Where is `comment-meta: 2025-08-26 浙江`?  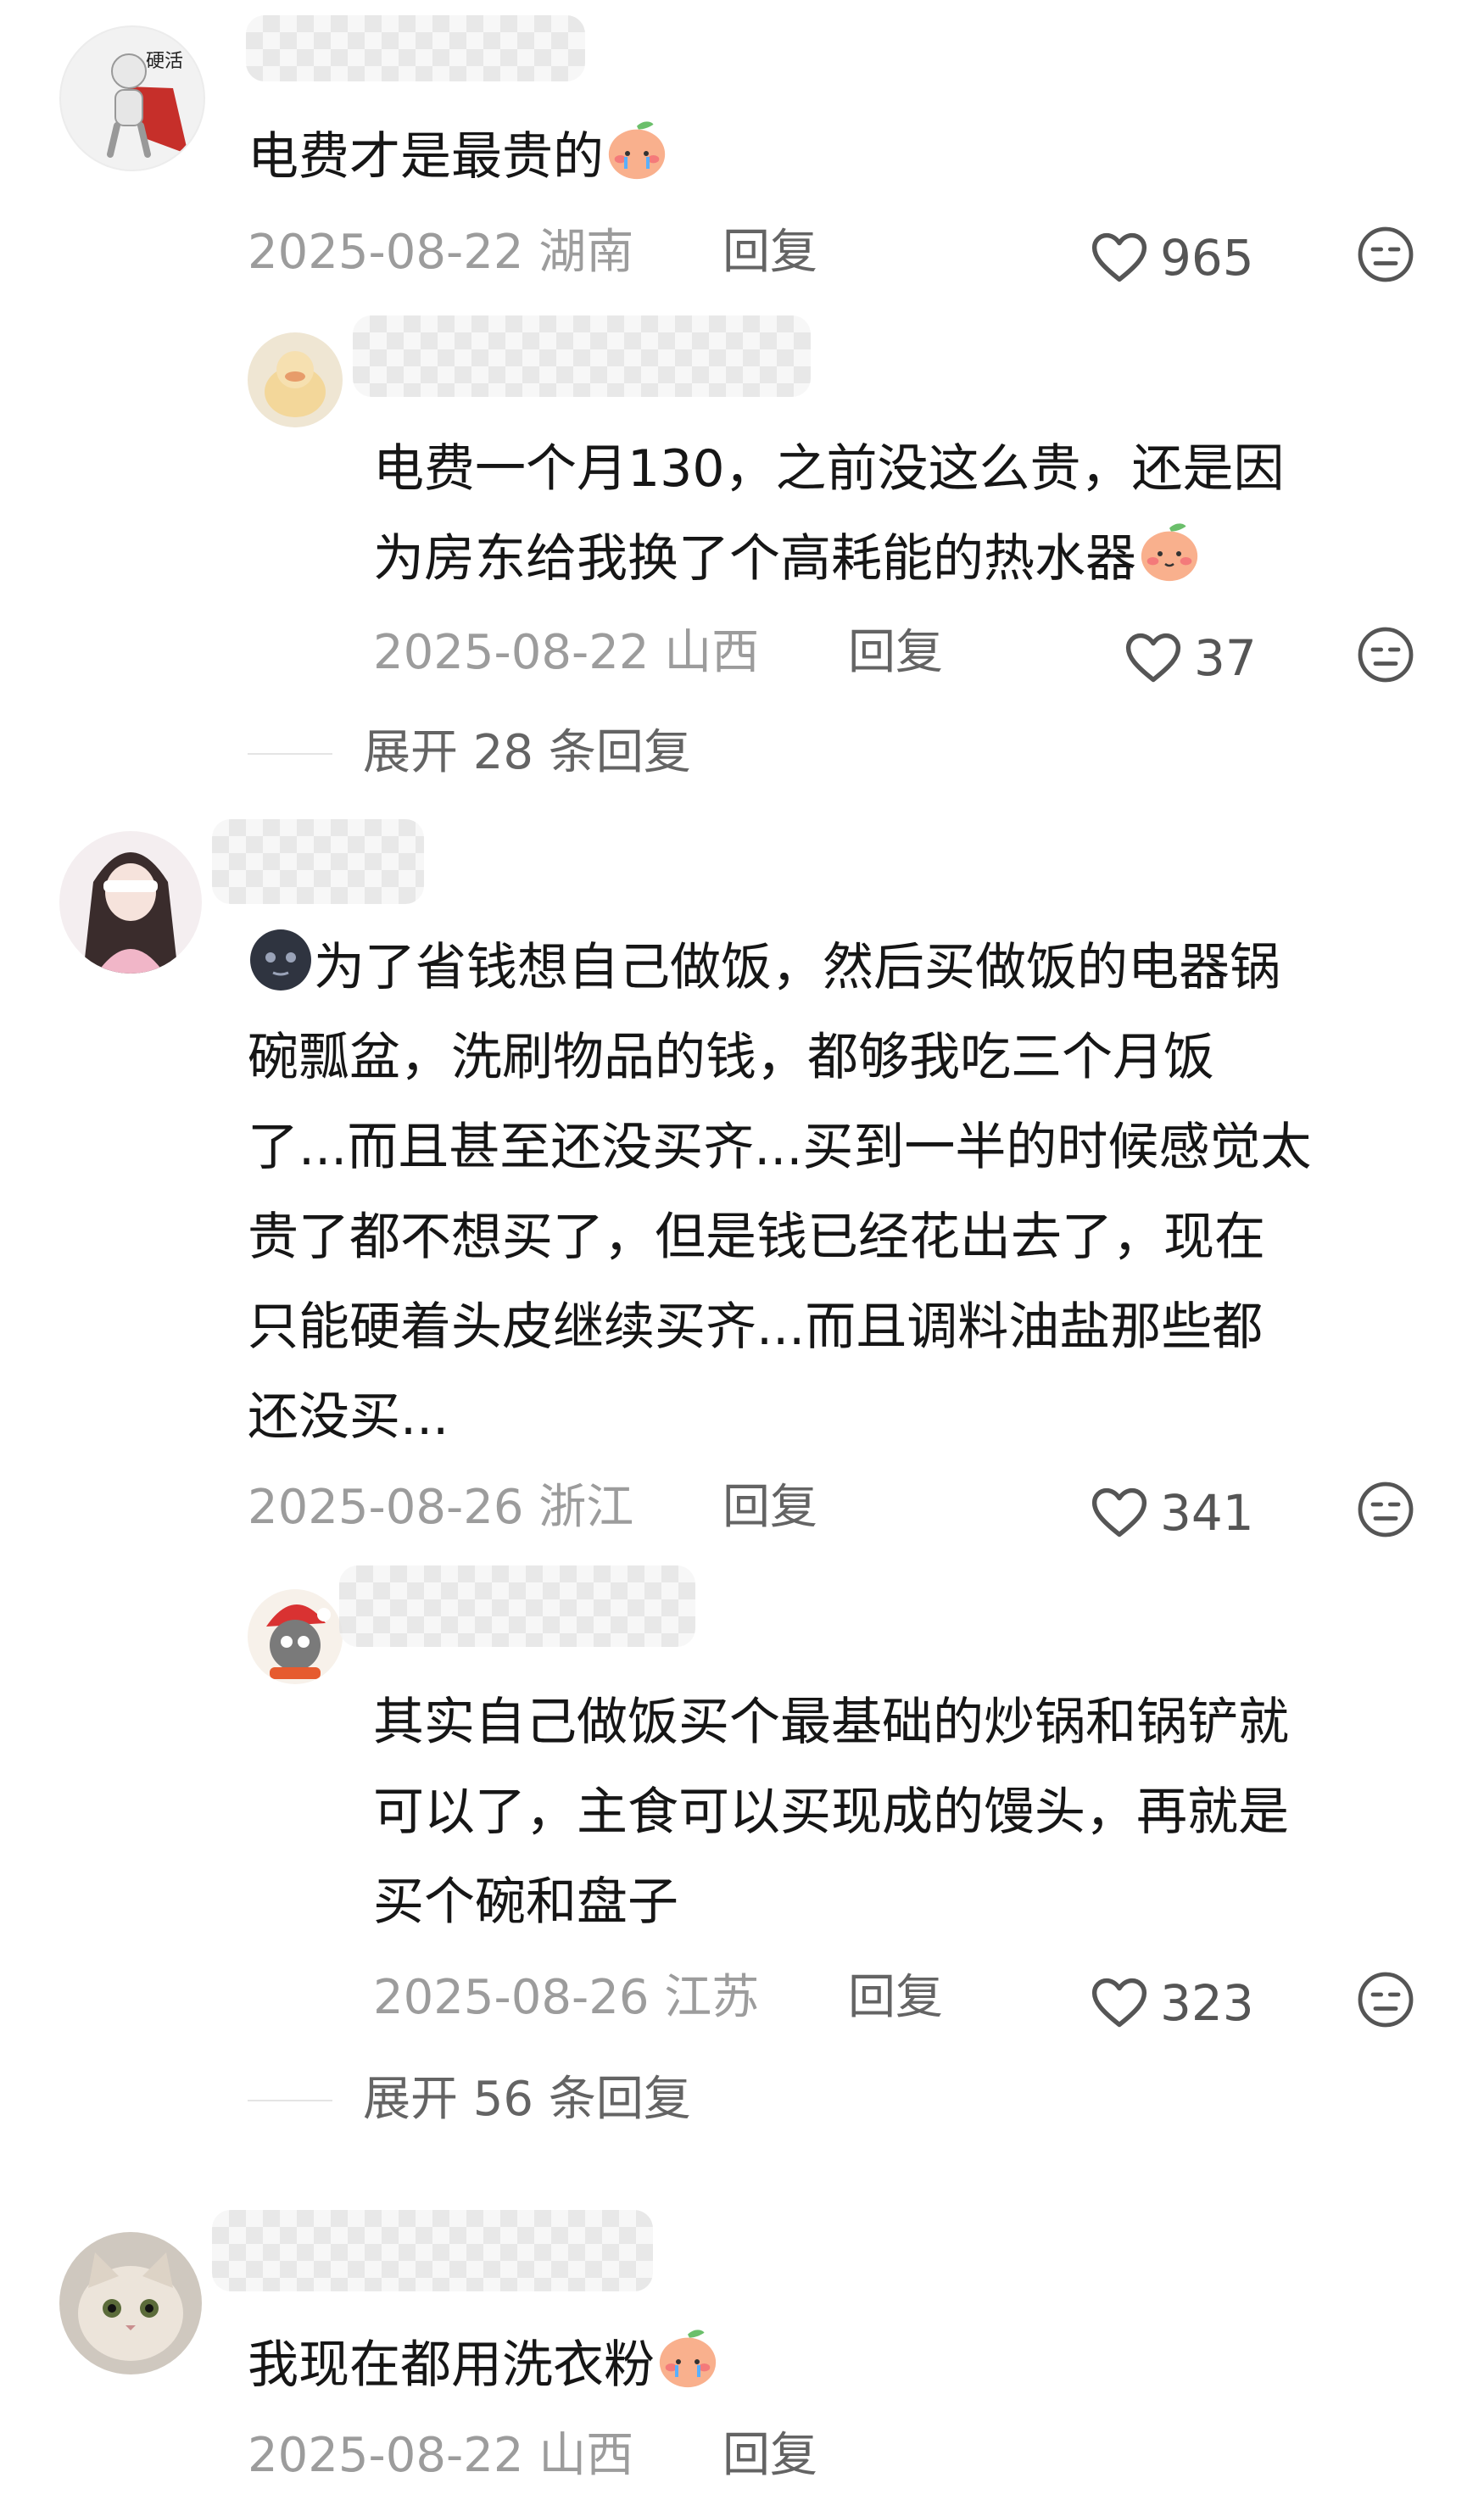
comment-meta: 2025-08-26 浙江 is located at coordinates (441, 1507).